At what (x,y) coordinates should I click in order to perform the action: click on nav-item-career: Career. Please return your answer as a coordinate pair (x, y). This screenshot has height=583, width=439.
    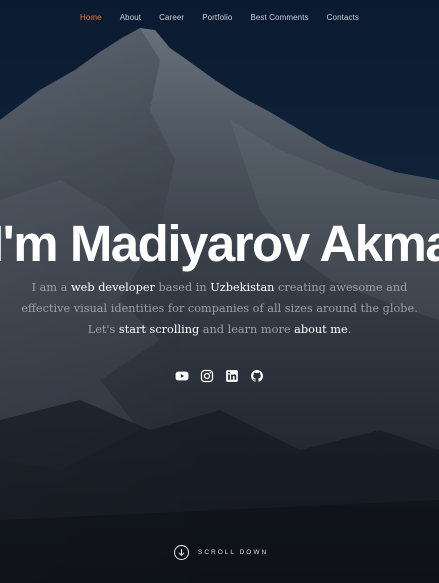
    Looking at the image, I should click on (171, 17).